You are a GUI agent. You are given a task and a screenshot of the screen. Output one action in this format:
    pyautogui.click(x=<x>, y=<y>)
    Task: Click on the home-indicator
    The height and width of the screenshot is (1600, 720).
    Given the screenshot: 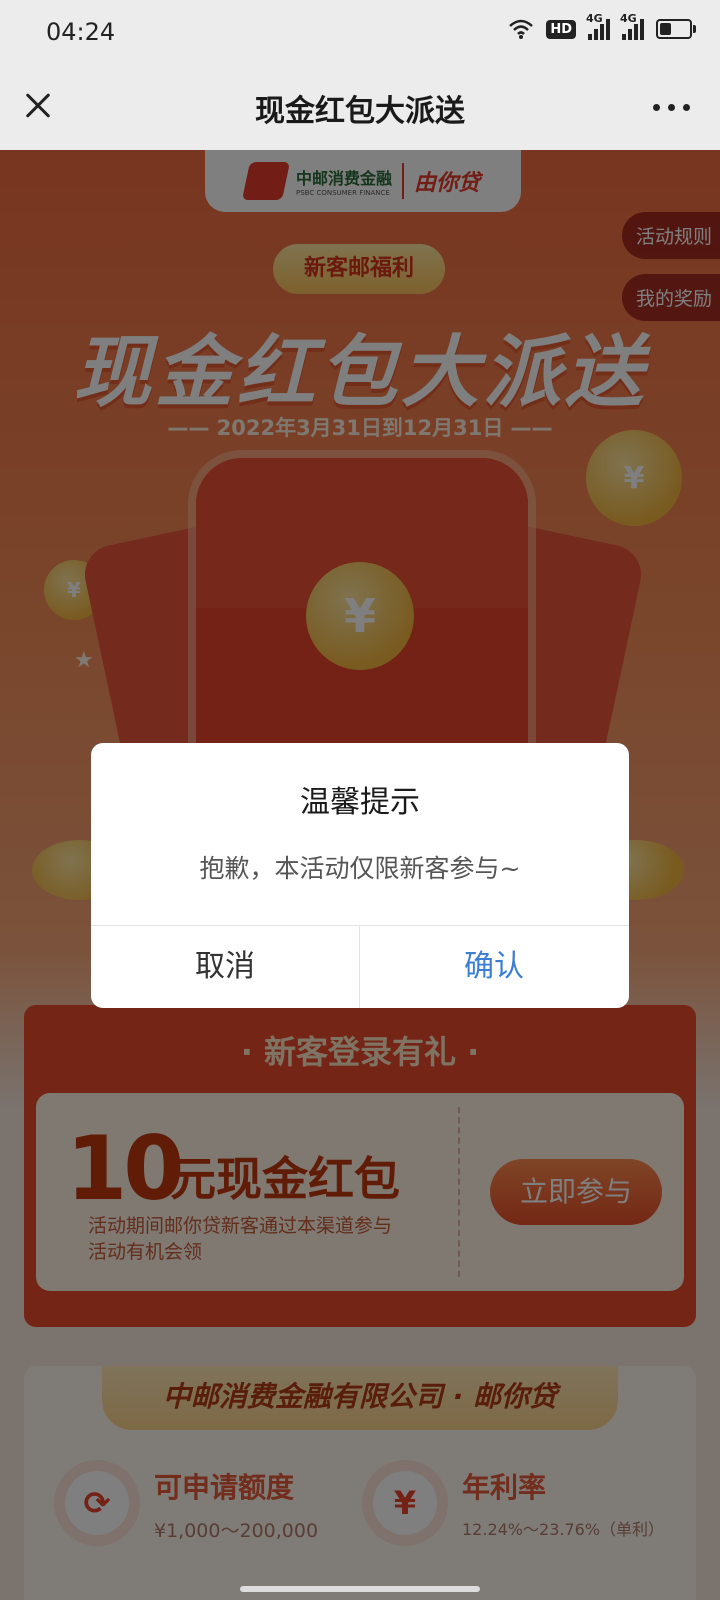 What is the action you would take?
    pyautogui.click(x=360, y=1589)
    